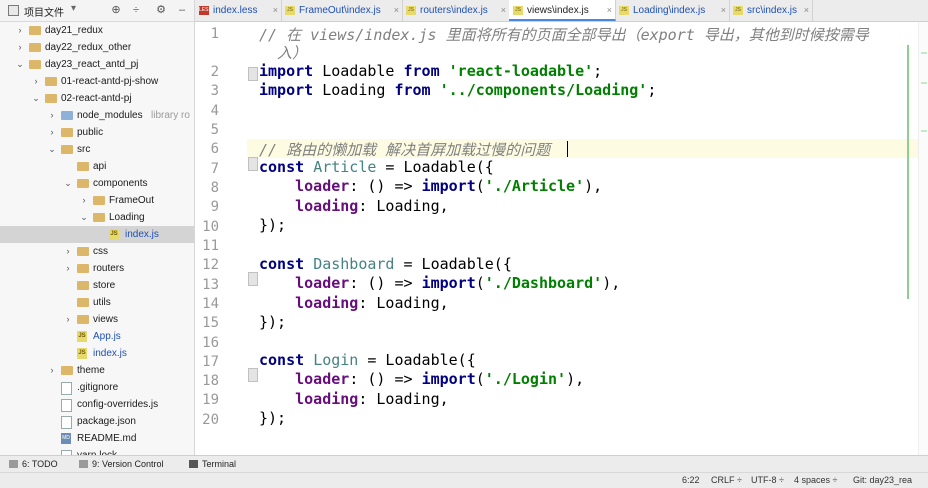 The width and height of the screenshot is (928, 488). What do you see at coordinates (136, 10) in the screenshot?
I see `collapse-icon: ÷` at bounding box center [136, 10].